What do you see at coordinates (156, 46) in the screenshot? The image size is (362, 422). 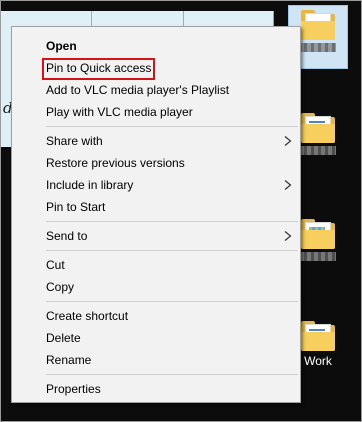 I see `menu-item-open: Open` at bounding box center [156, 46].